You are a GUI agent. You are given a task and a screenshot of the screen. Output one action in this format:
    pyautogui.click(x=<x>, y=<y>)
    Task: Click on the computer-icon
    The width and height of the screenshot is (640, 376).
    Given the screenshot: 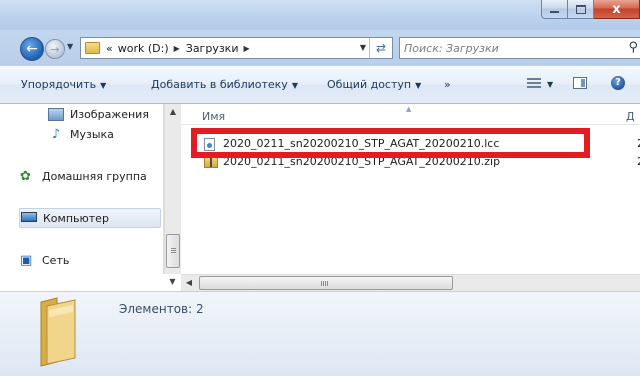 What is the action you would take?
    pyautogui.click(x=29, y=217)
    